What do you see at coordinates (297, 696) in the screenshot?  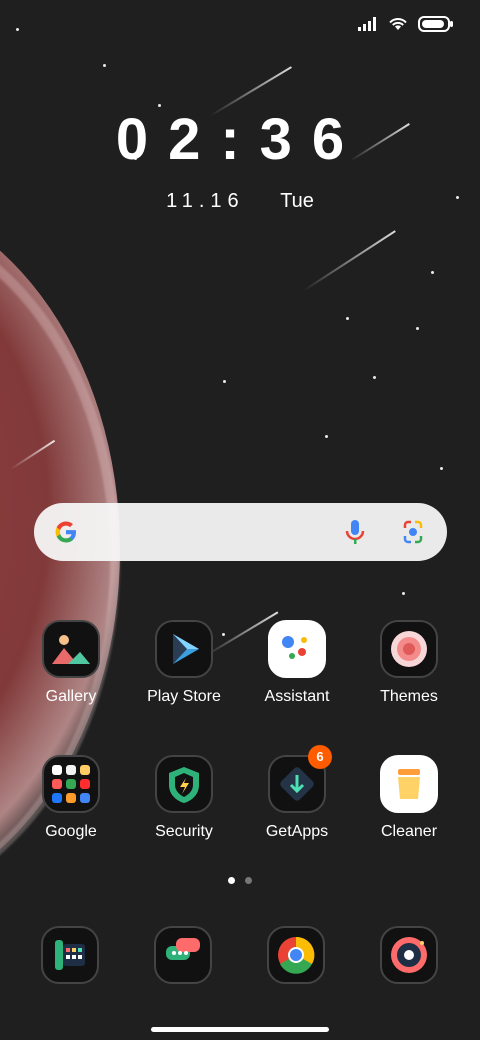 I see `app-label: Assistant` at bounding box center [297, 696].